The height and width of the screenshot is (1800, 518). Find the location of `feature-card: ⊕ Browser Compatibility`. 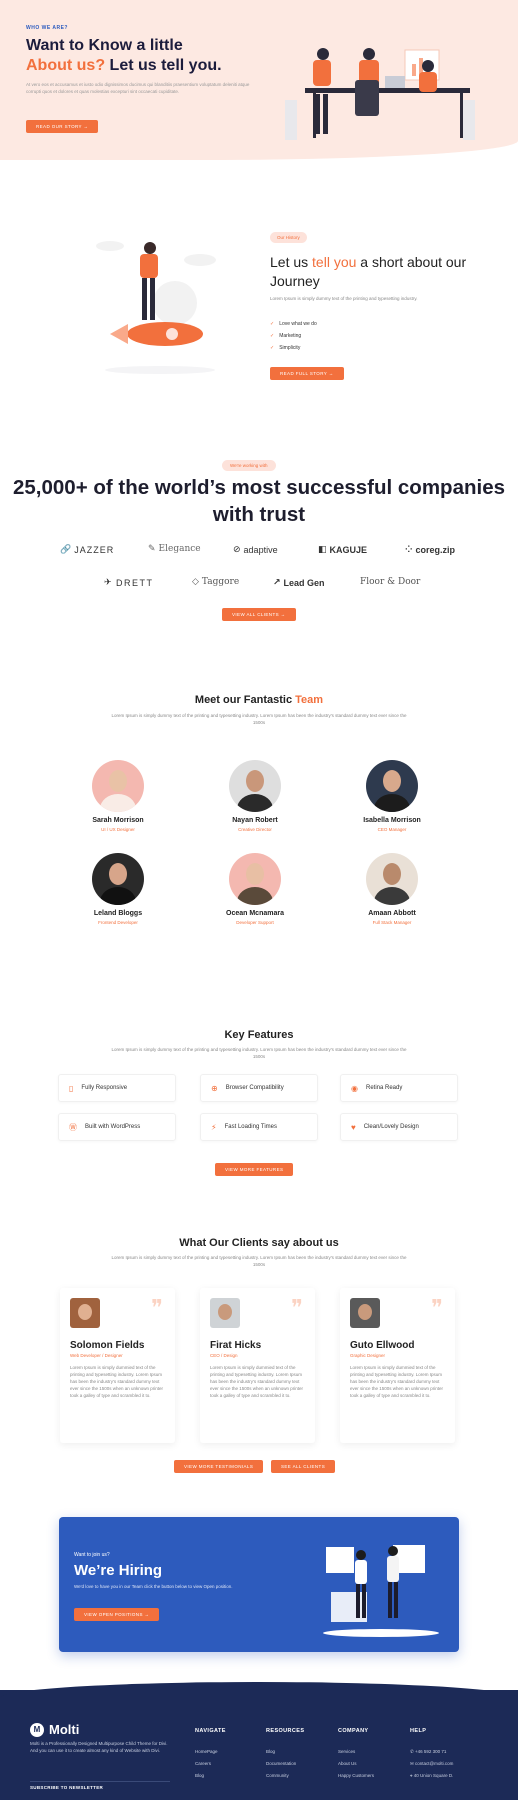

feature-card: ⊕ Browser Compatibility is located at coordinates (259, 1088).